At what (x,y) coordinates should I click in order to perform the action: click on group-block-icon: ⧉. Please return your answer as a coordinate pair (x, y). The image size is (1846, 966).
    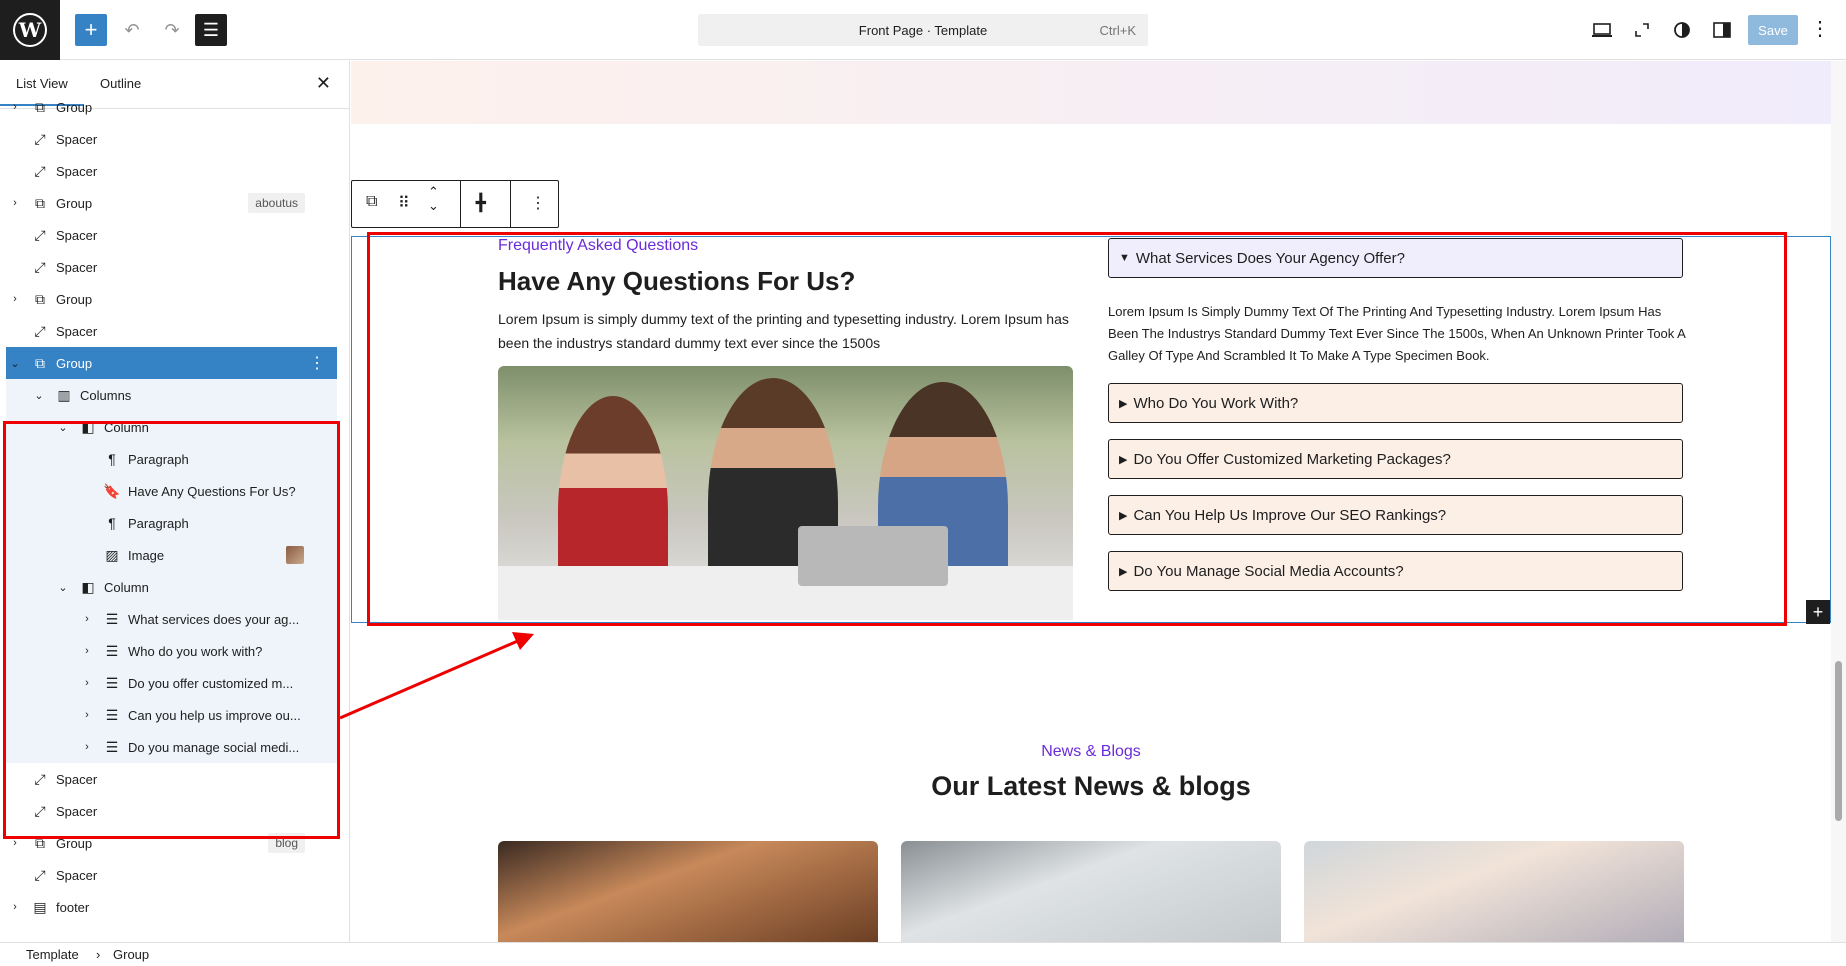
    Looking at the image, I should click on (371, 202).